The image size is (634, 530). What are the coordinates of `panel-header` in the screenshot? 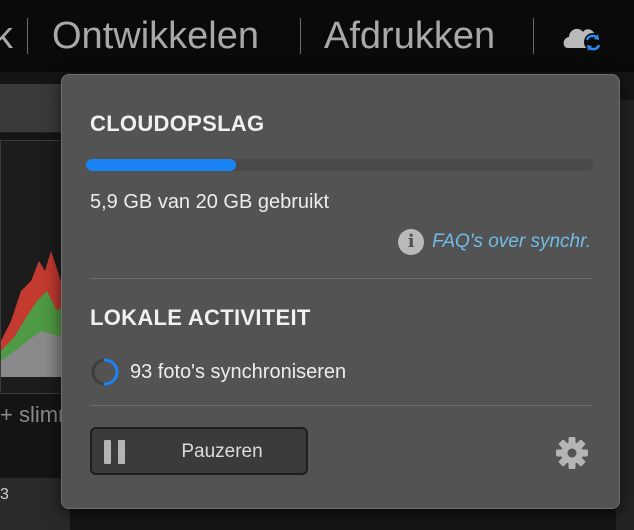 It's located at (35, 108).